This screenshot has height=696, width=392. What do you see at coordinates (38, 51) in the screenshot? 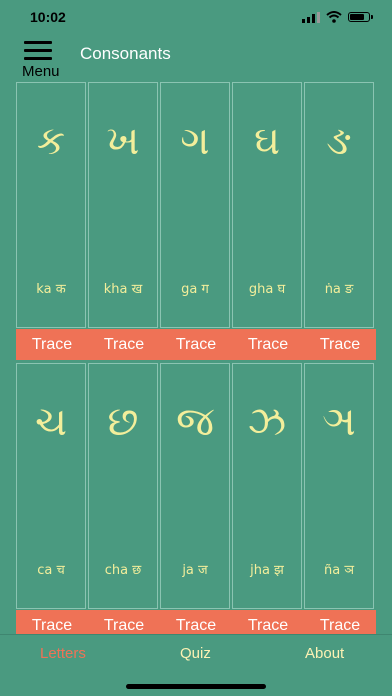
I see `hamburger-icon` at bounding box center [38, 51].